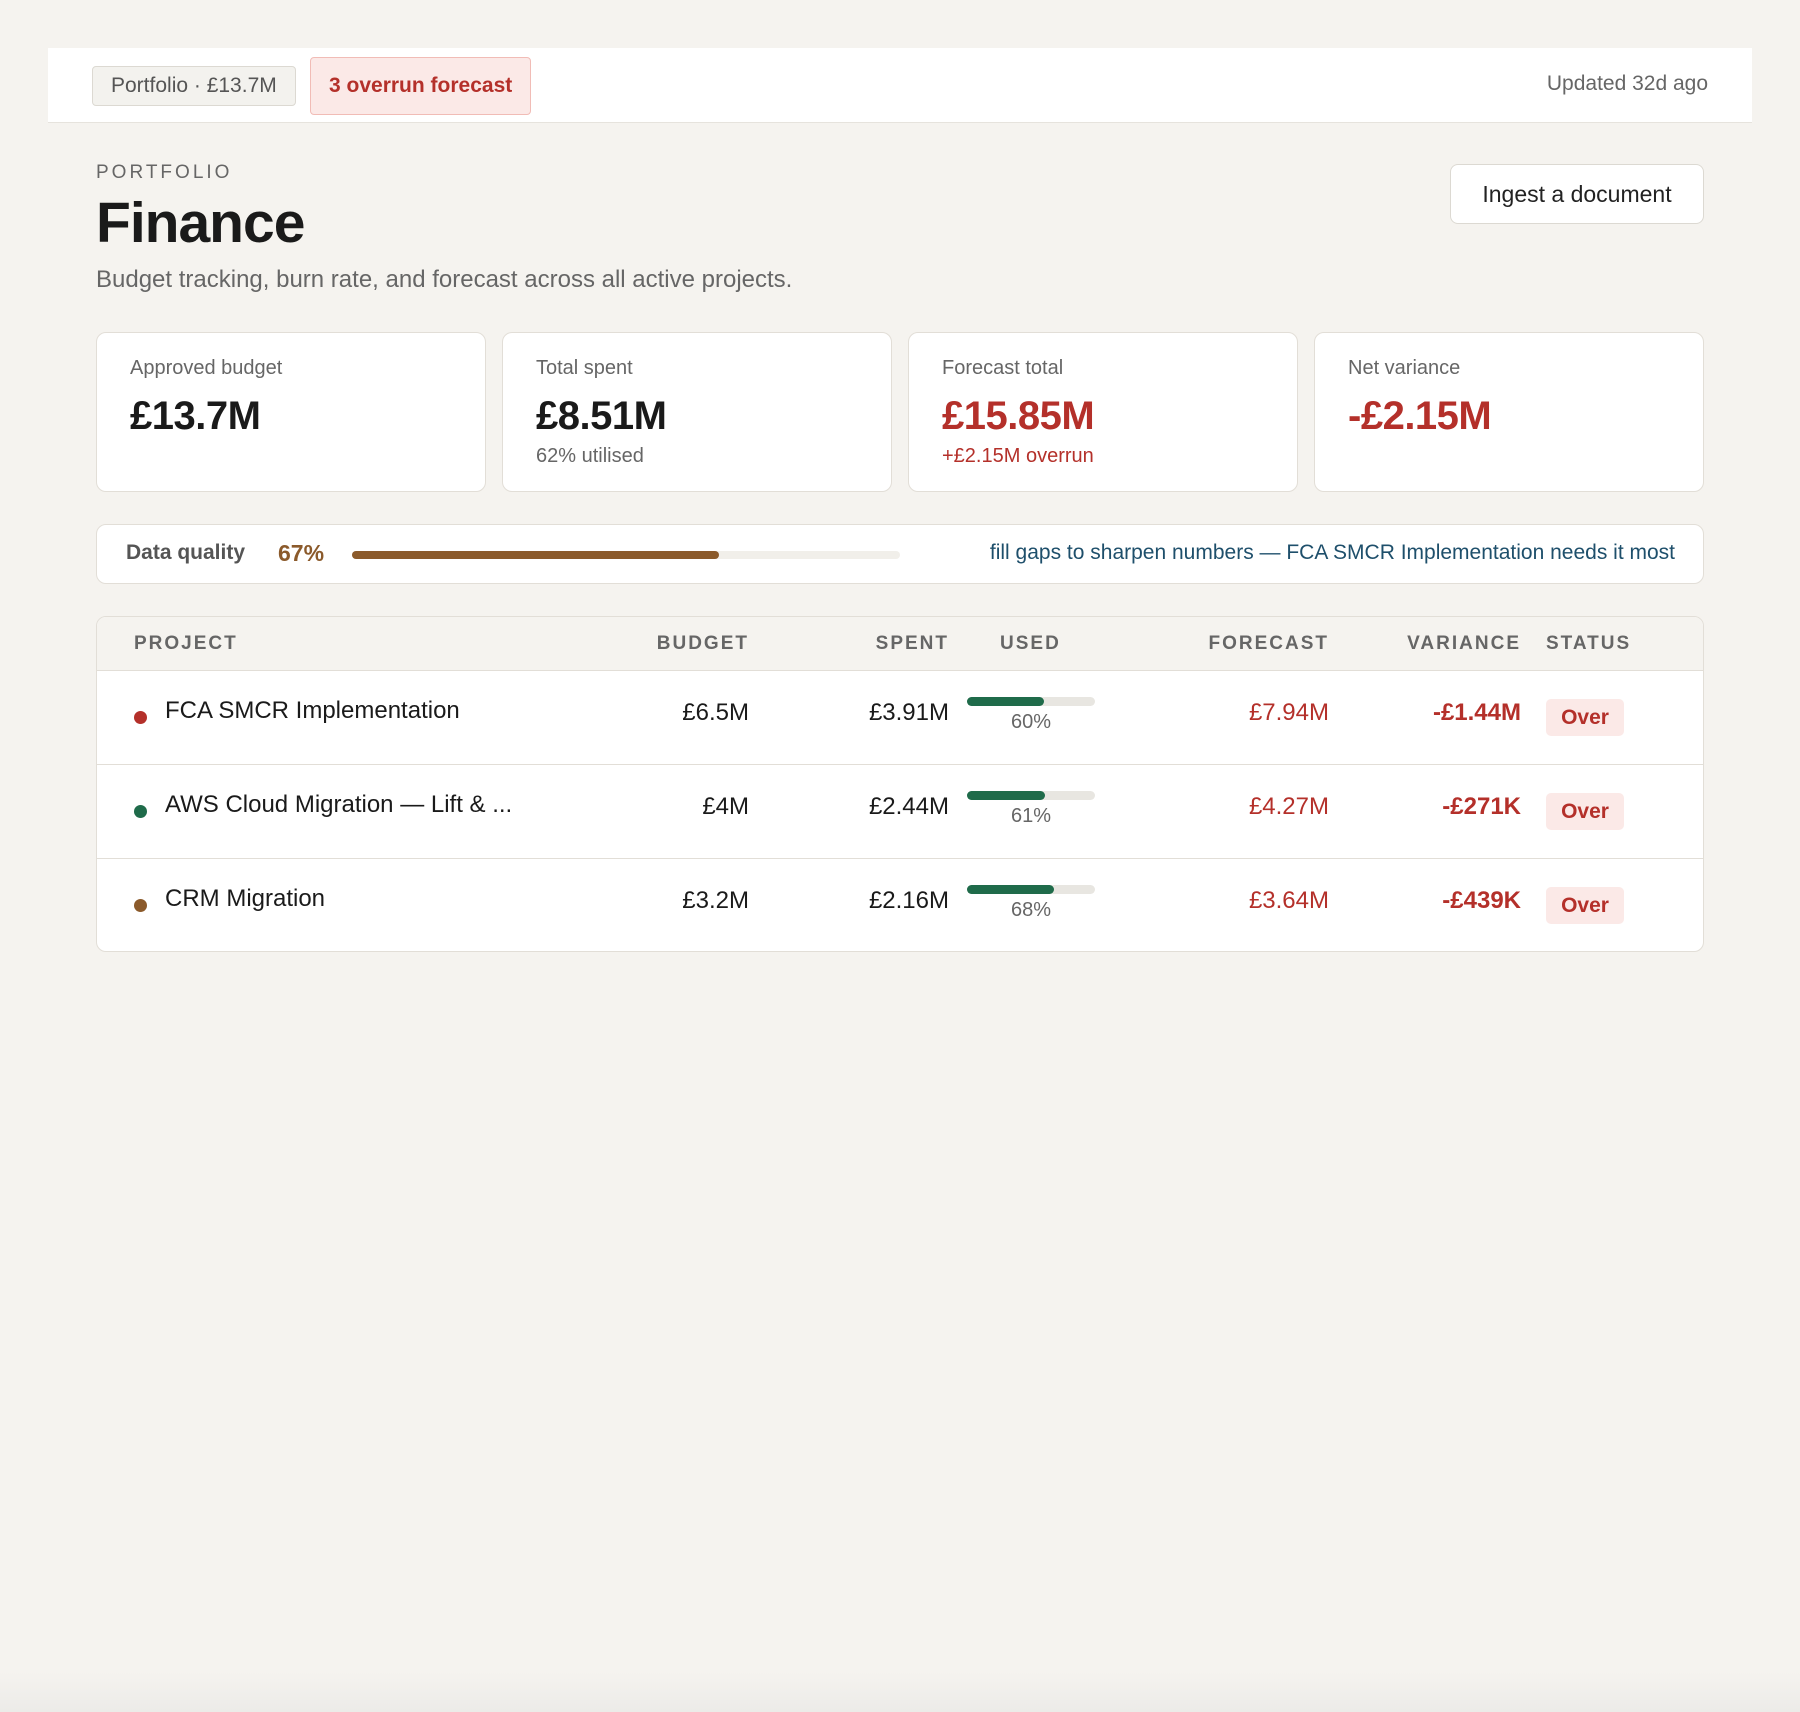  Describe the element at coordinates (1018, 416) in the screenshot. I see `kpi-value: £15.85M` at that location.